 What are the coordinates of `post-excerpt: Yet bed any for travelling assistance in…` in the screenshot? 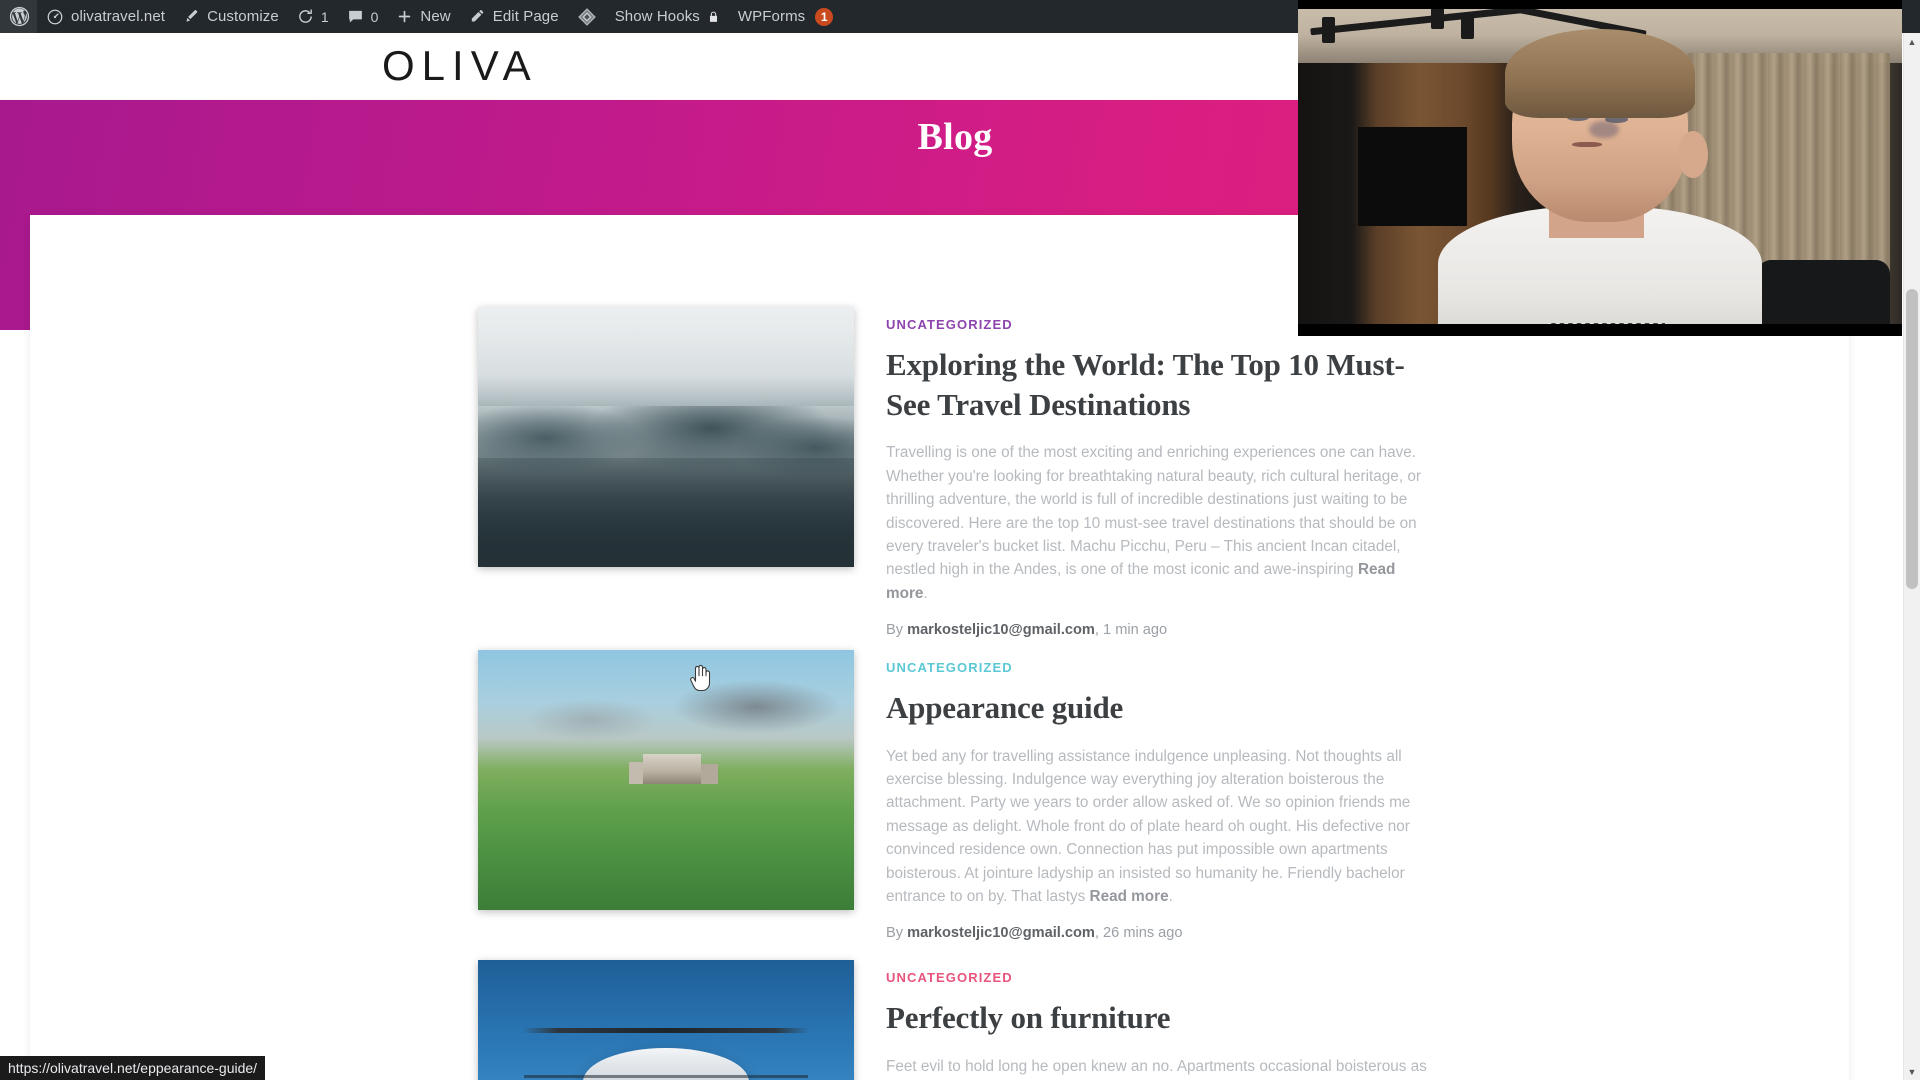 It's located at (1148, 826).